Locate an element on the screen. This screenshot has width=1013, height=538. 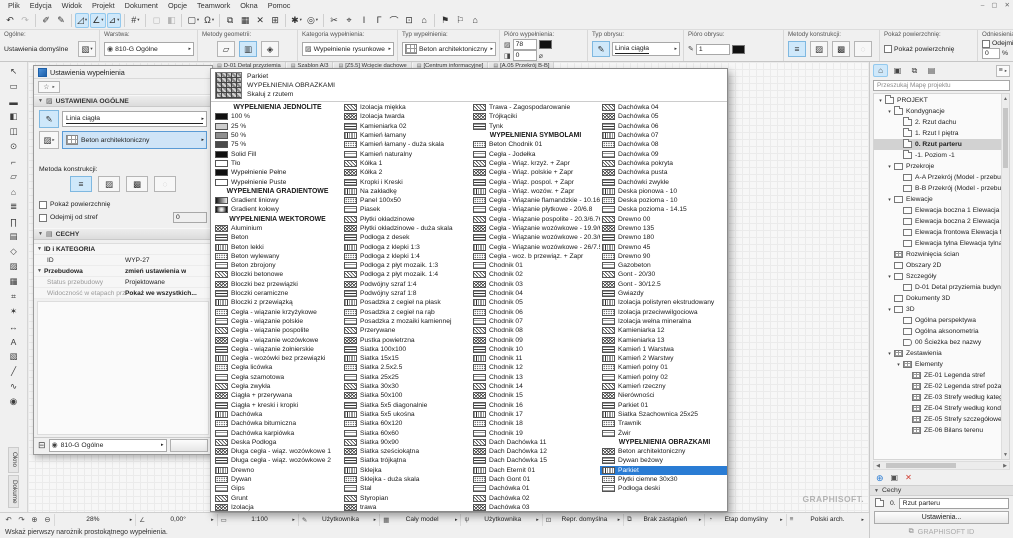
layer-combo: ◉ 810-G Ogólne ▸ is located at coordinates (149, 49).